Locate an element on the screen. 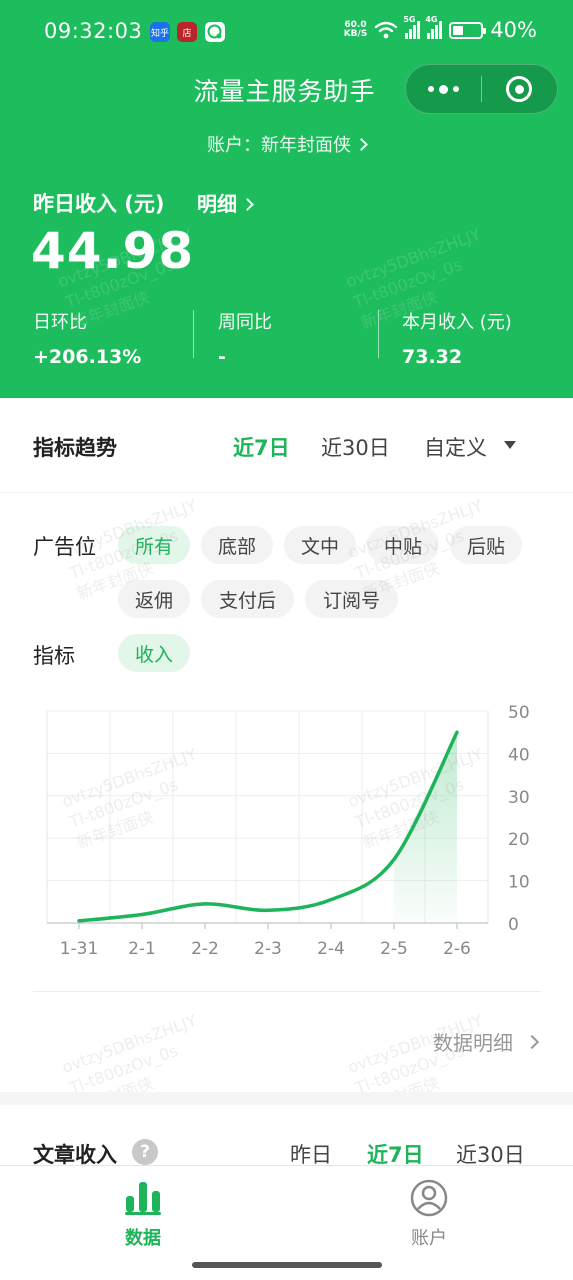 The width and height of the screenshot is (573, 1280). signal-5g-icon: 5G is located at coordinates (412, 27).